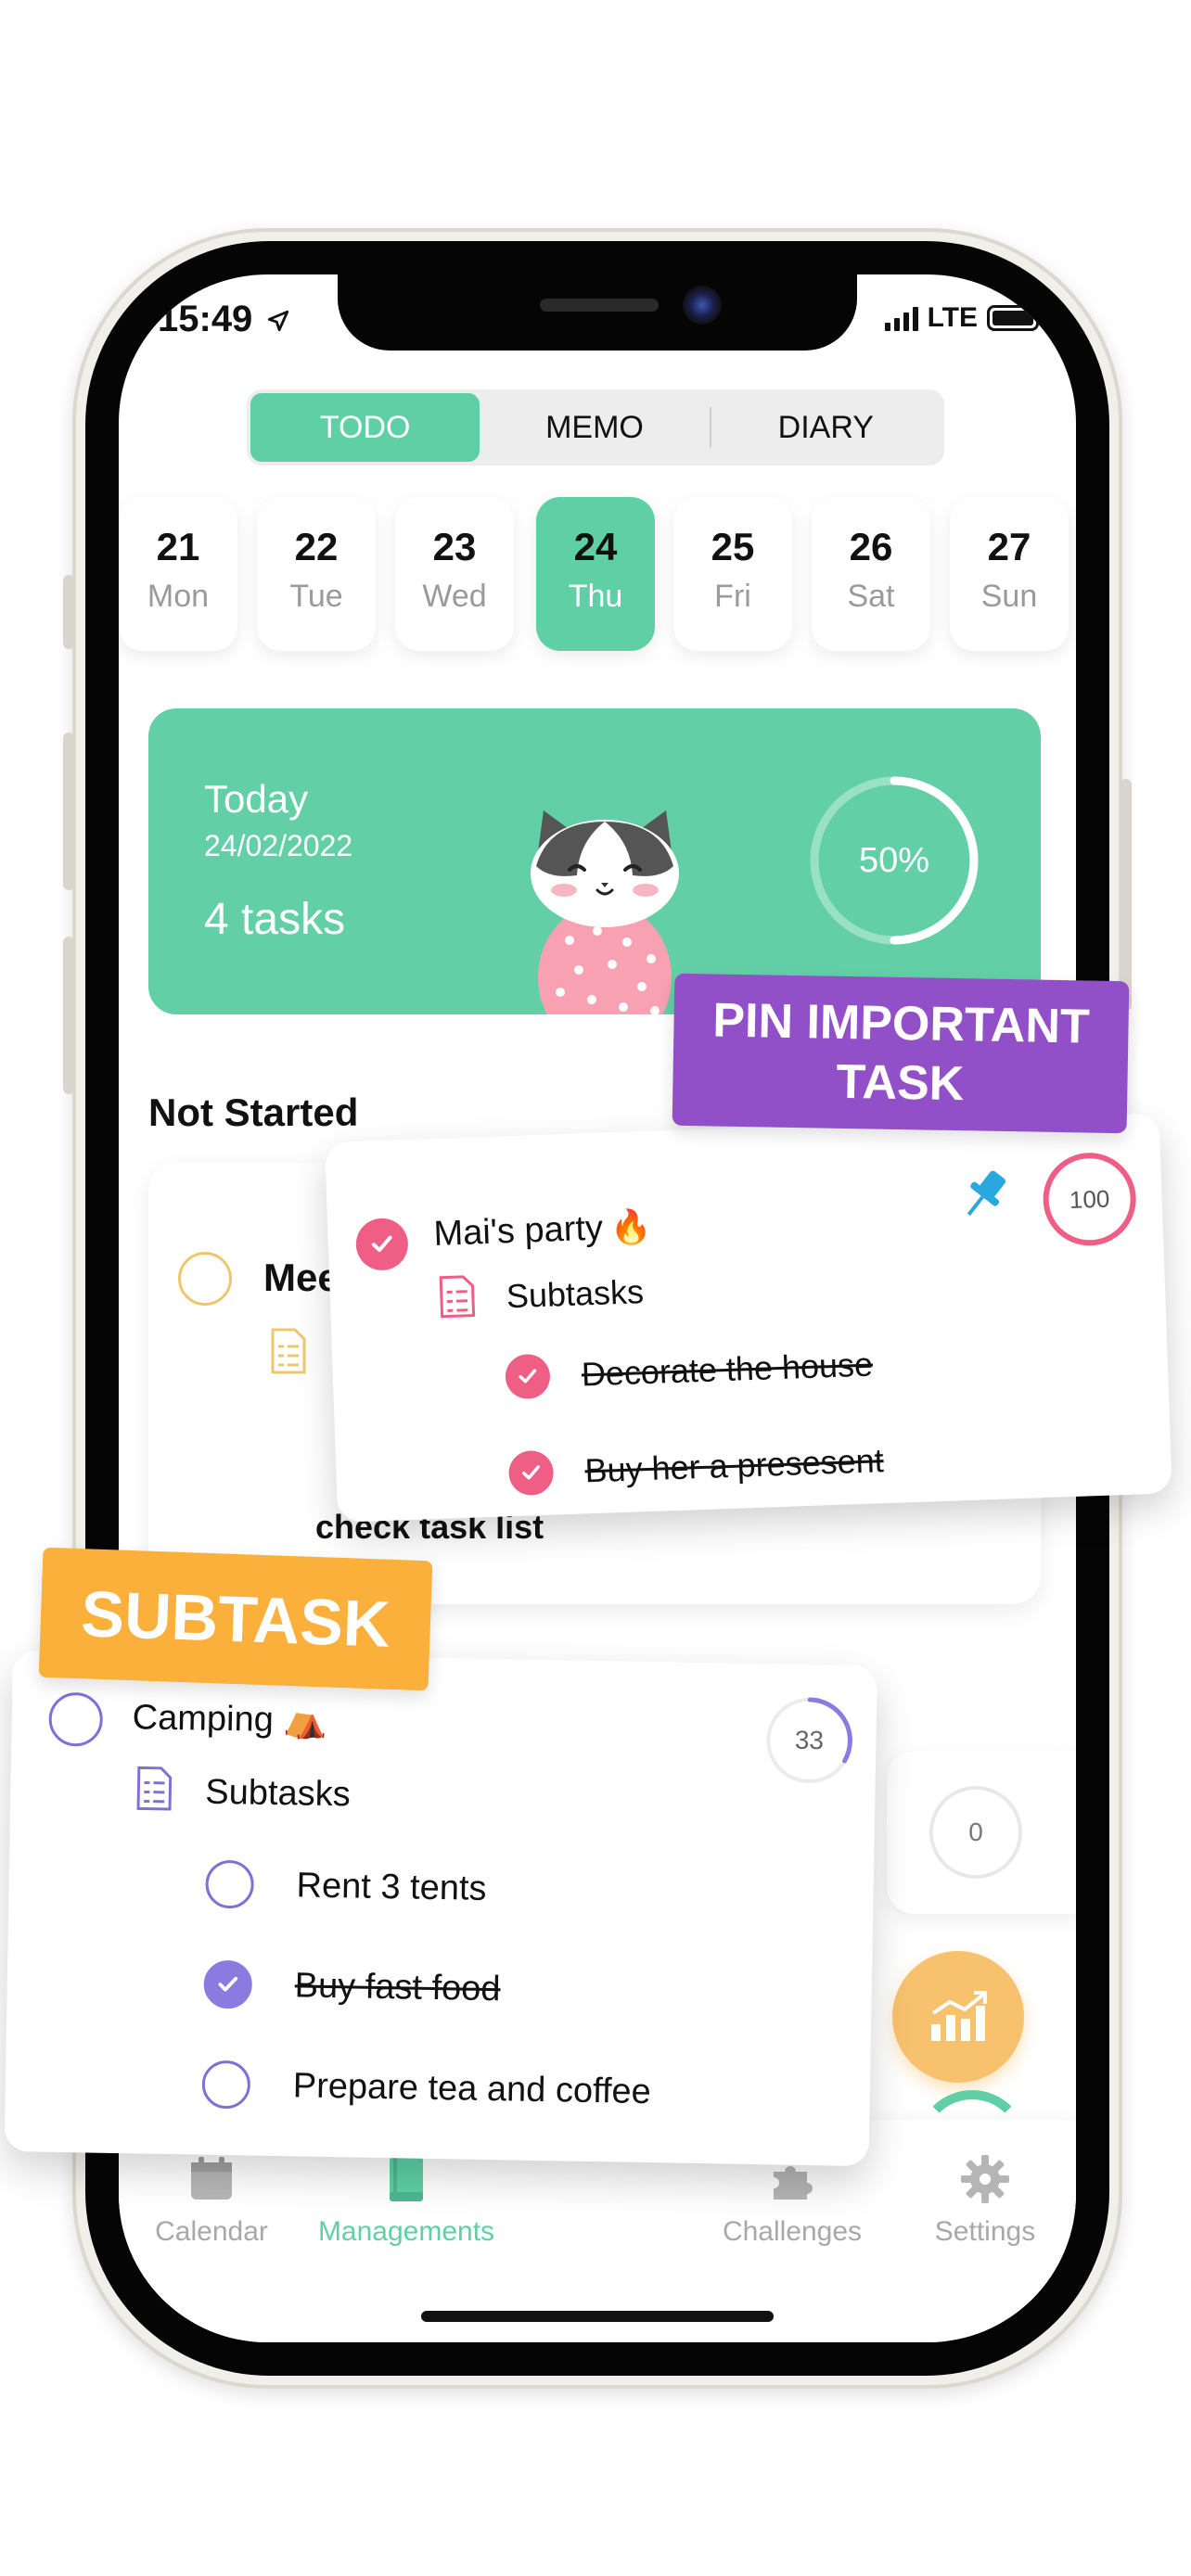 The width and height of the screenshot is (1191, 2576). What do you see at coordinates (984, 1196) in the screenshot?
I see `pushpin-icon` at bounding box center [984, 1196].